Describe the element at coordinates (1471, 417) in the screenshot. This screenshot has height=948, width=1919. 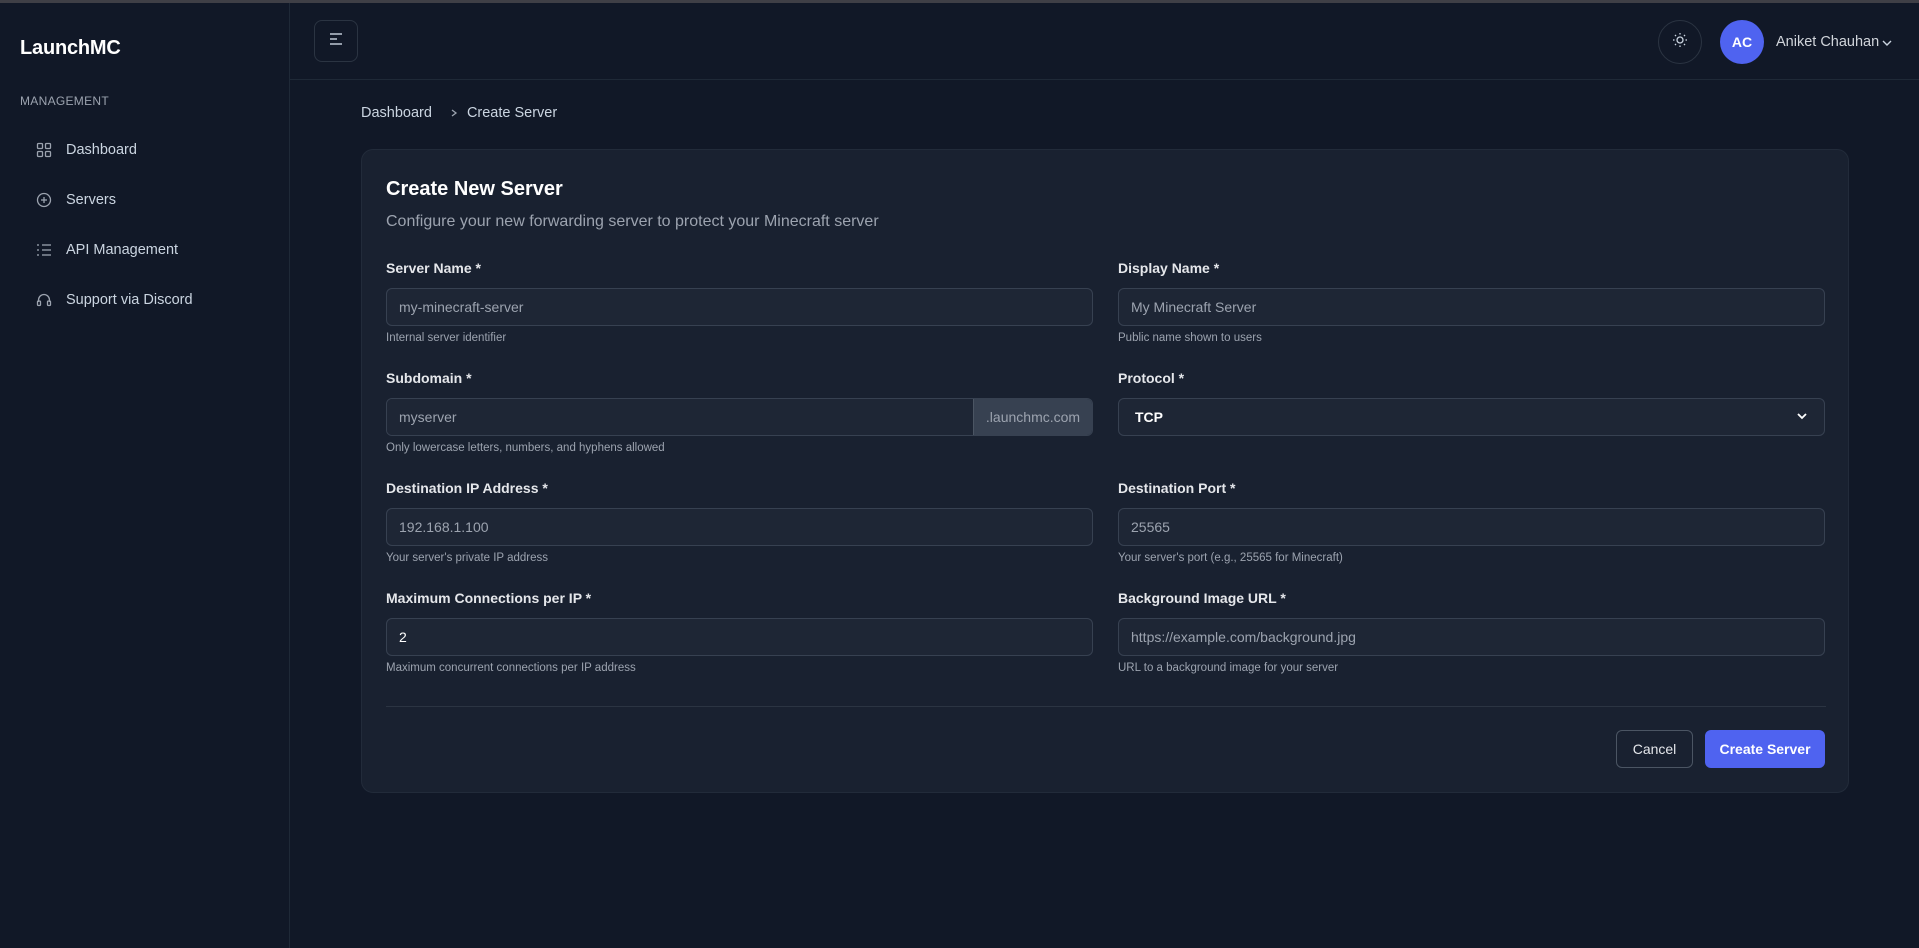
I see `protocol-select: TCP` at that location.